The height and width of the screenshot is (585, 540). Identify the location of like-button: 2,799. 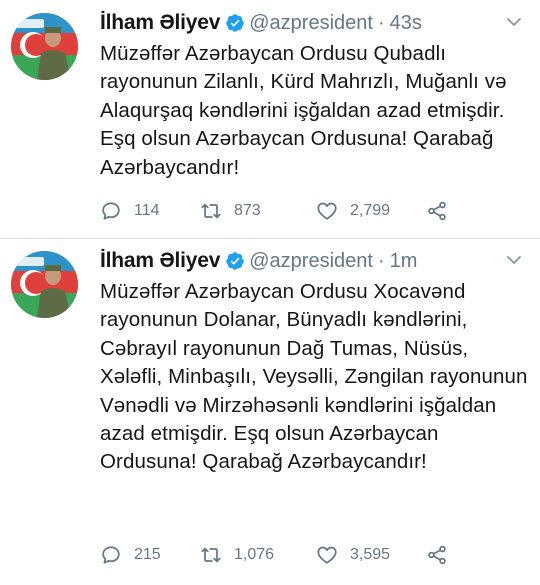
(371, 211).